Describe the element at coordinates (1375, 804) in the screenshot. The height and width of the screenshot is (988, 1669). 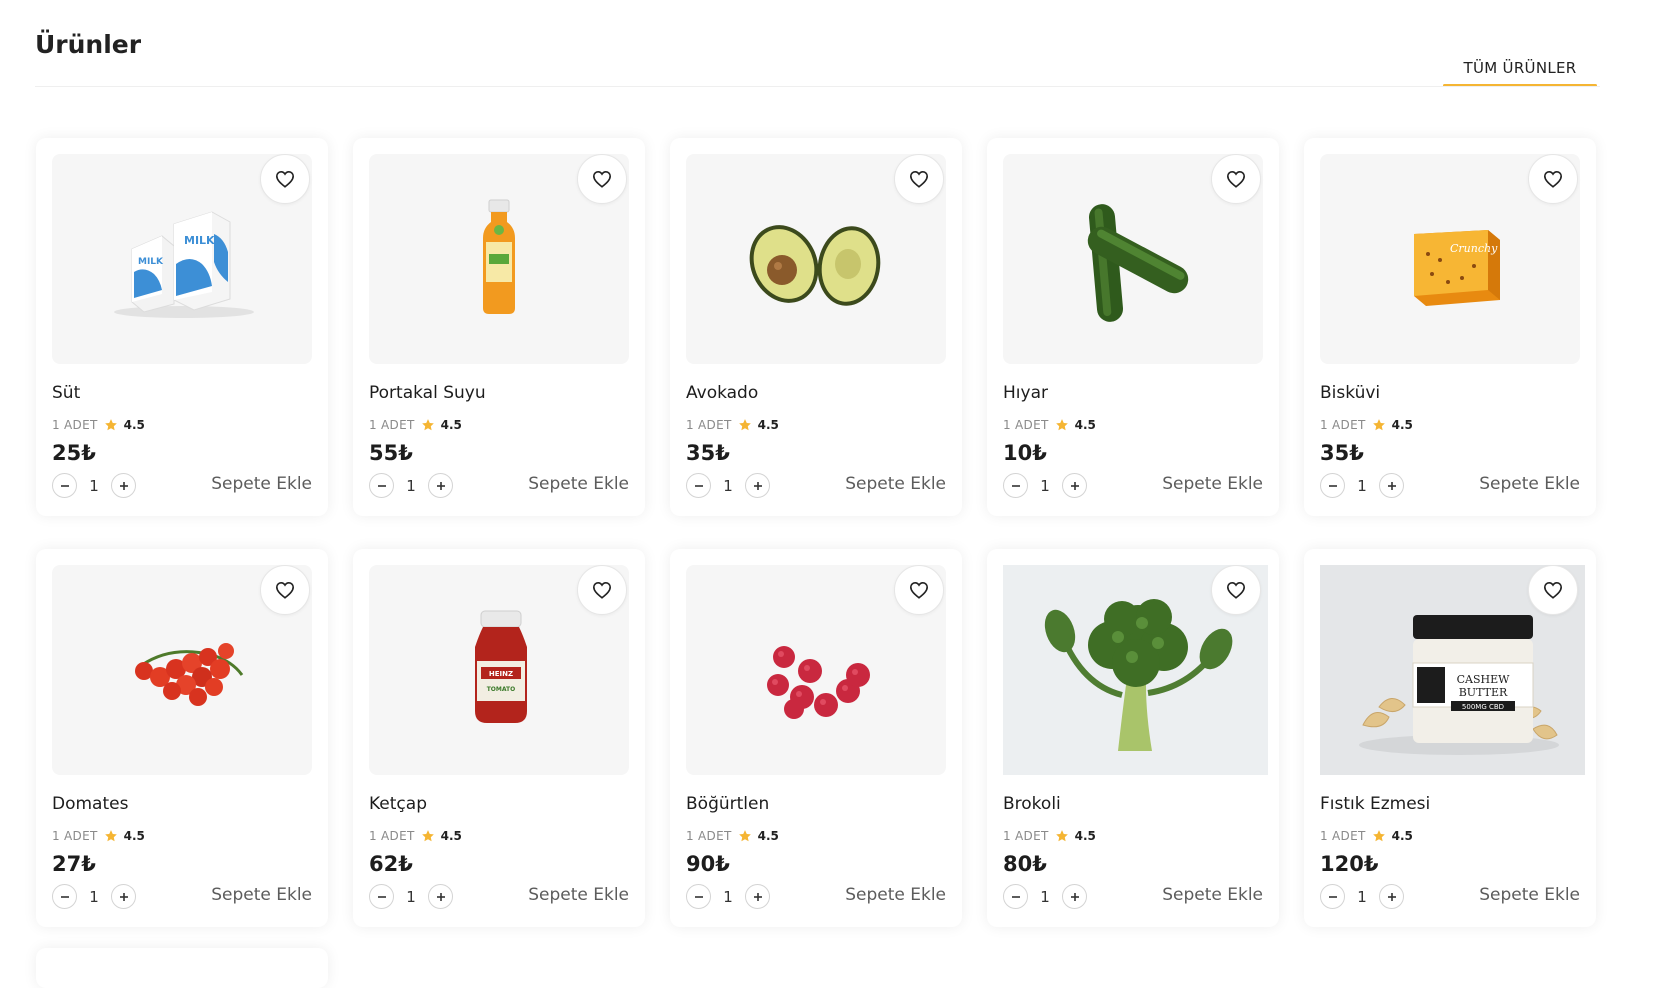
I see `product-name: Fıstık Ezmesi` at that location.